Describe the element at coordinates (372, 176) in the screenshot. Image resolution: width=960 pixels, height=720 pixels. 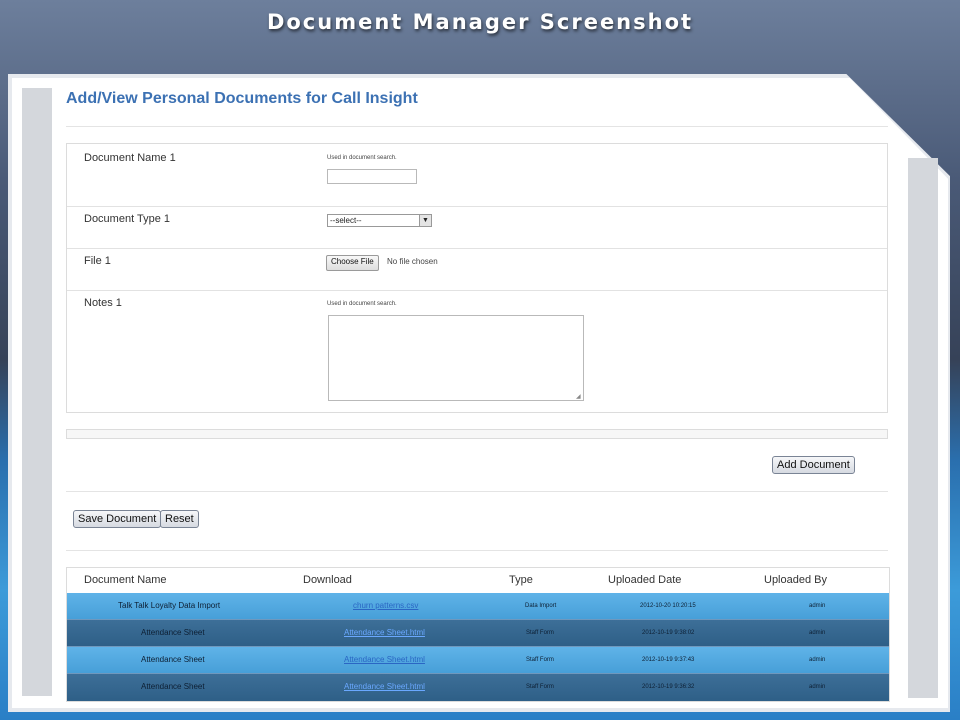
I see `document-name-input` at that location.